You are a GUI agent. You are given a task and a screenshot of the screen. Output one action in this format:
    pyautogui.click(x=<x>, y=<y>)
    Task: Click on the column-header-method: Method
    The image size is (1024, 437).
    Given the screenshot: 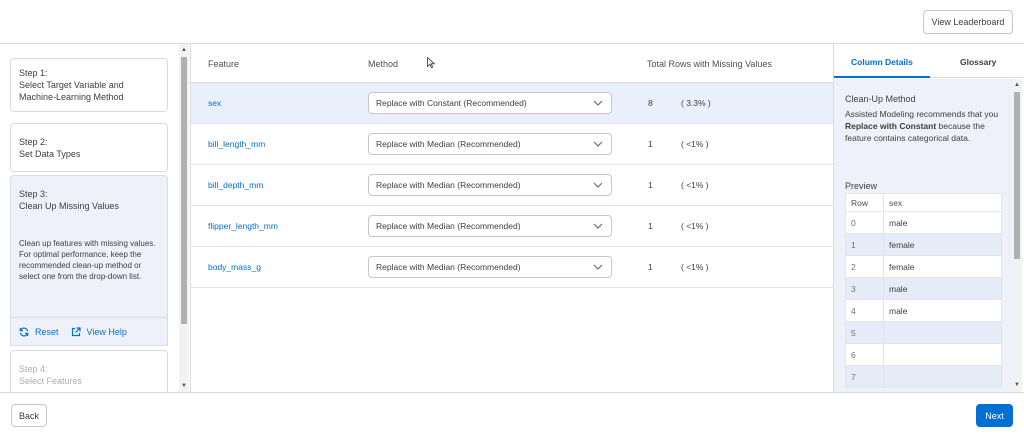 What is the action you would take?
    pyautogui.click(x=383, y=64)
    